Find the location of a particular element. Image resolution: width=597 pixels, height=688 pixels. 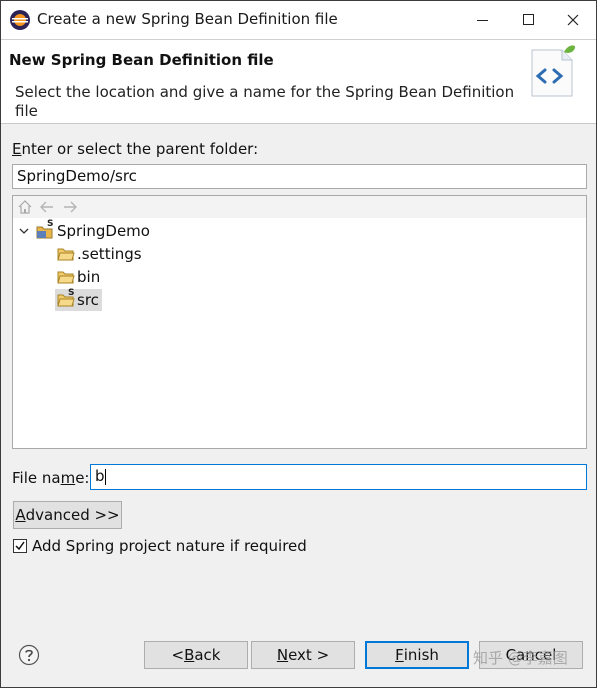

text-caret is located at coordinates (105, 476).